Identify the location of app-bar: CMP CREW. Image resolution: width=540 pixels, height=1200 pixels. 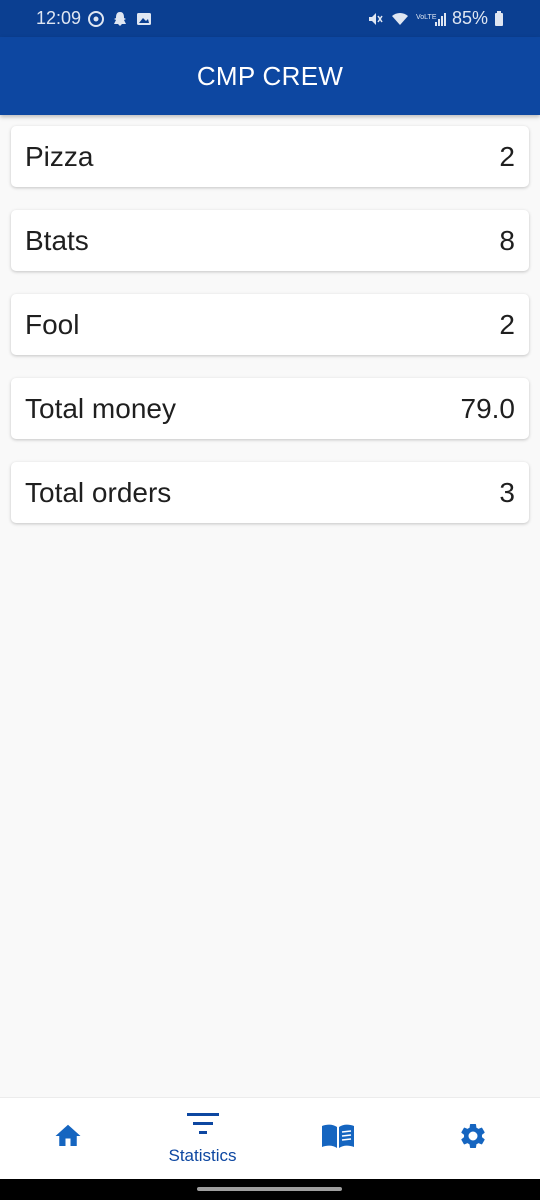
(270, 76).